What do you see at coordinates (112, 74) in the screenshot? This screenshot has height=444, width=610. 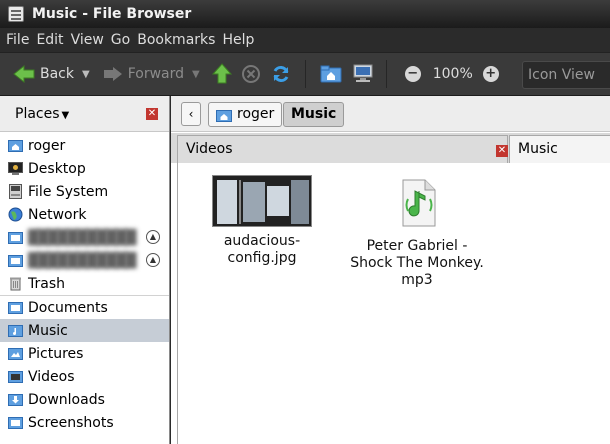 I see `forward-arrow-icon` at bounding box center [112, 74].